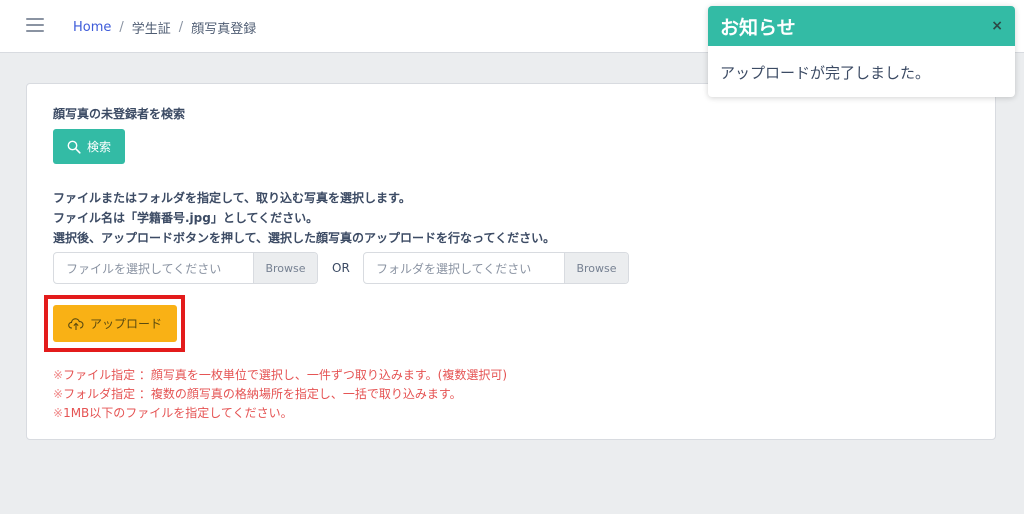 The height and width of the screenshot is (514, 1024). I want to click on breadcrumb-item-student-id: 学生証, so click(151, 27).